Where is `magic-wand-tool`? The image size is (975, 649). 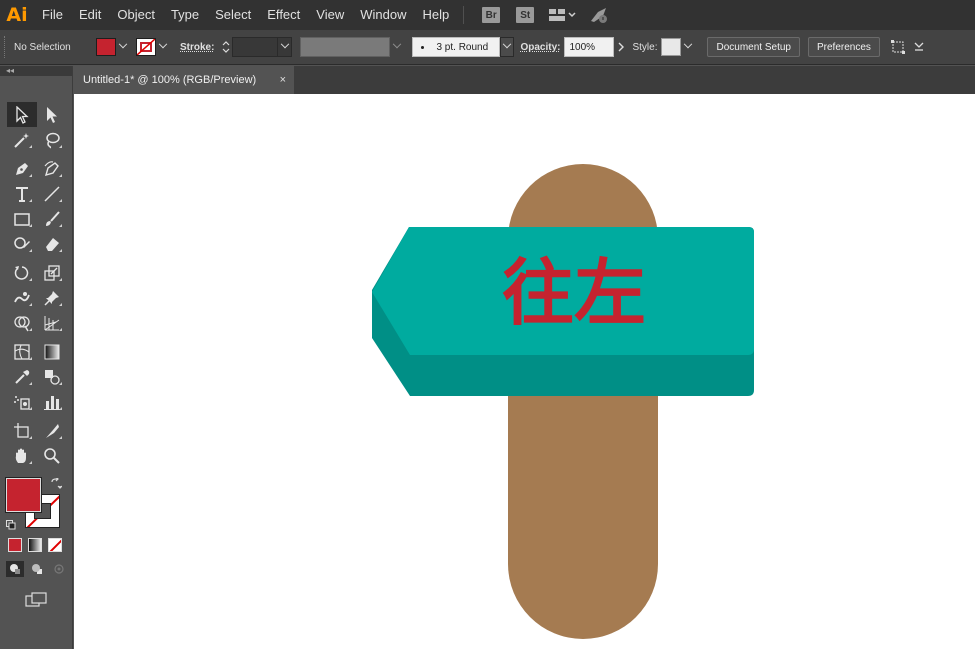 magic-wand-tool is located at coordinates (22, 139).